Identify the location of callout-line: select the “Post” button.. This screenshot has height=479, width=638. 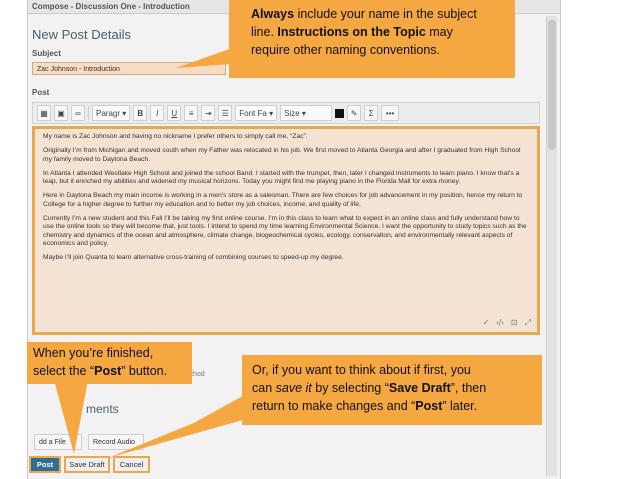
(109, 371).